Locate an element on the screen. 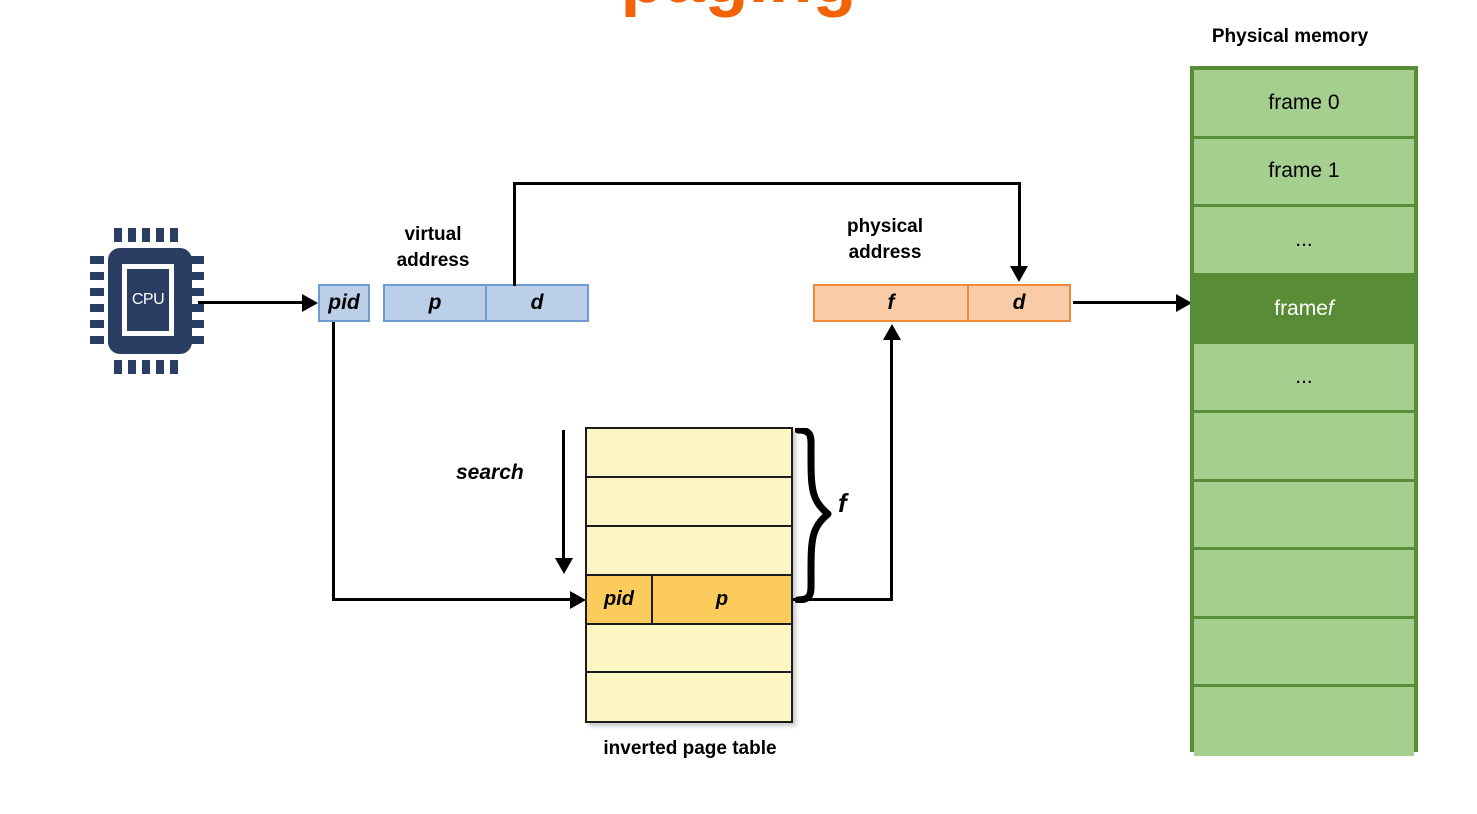 The image size is (1477, 814). page-table-row-selected: pid p is located at coordinates (689, 600).